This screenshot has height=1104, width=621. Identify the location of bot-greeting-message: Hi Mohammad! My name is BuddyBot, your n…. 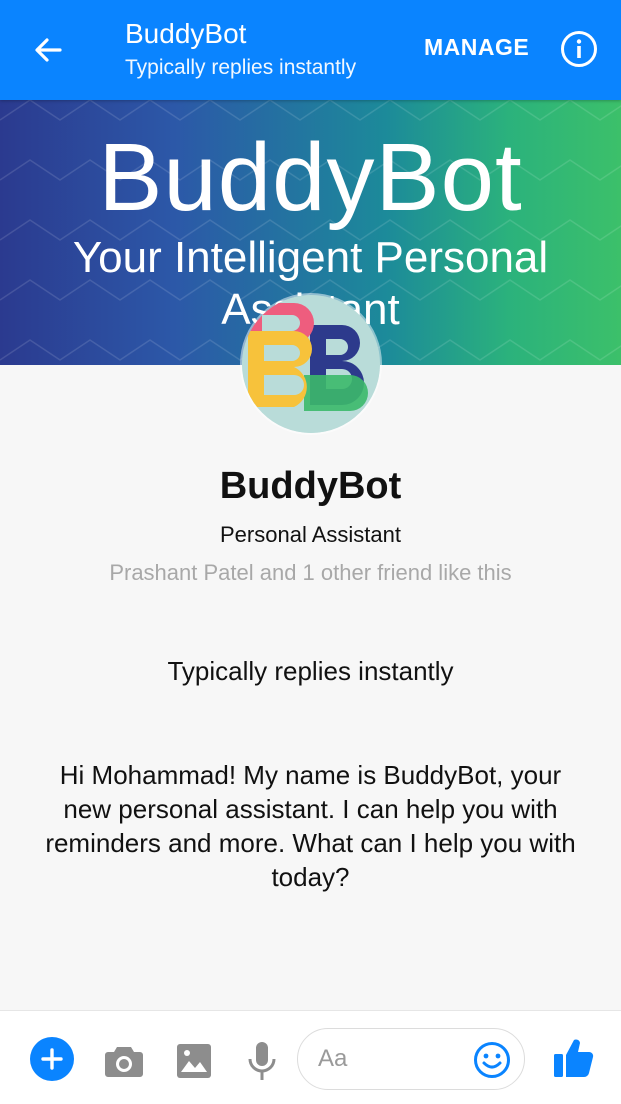
(310, 826).